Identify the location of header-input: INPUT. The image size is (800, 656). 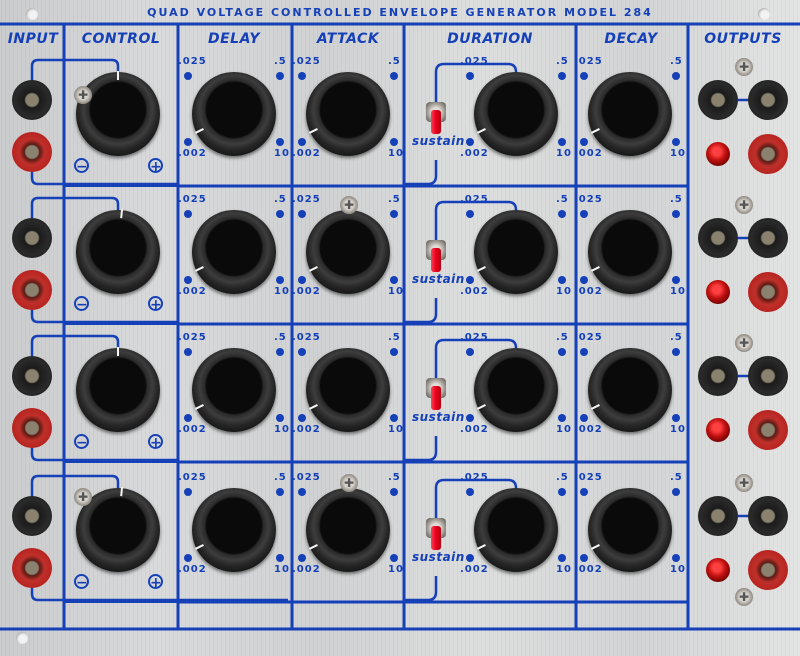
(33, 39).